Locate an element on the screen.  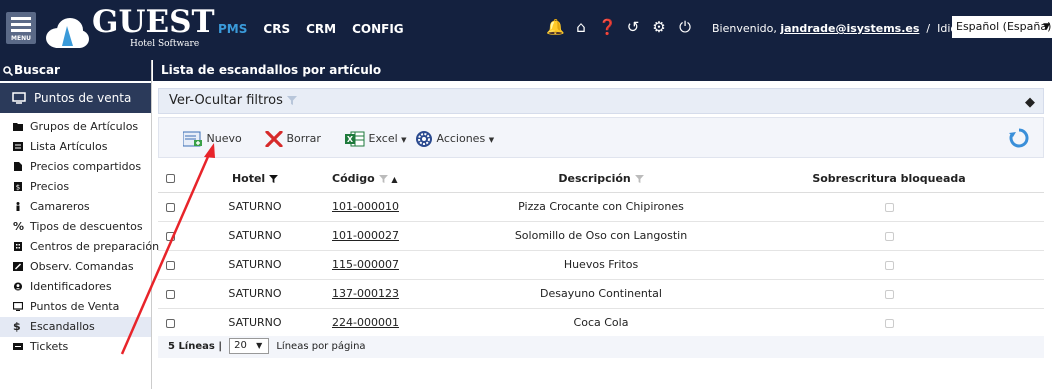
code-cell: 224-000001 is located at coordinates (398, 323).